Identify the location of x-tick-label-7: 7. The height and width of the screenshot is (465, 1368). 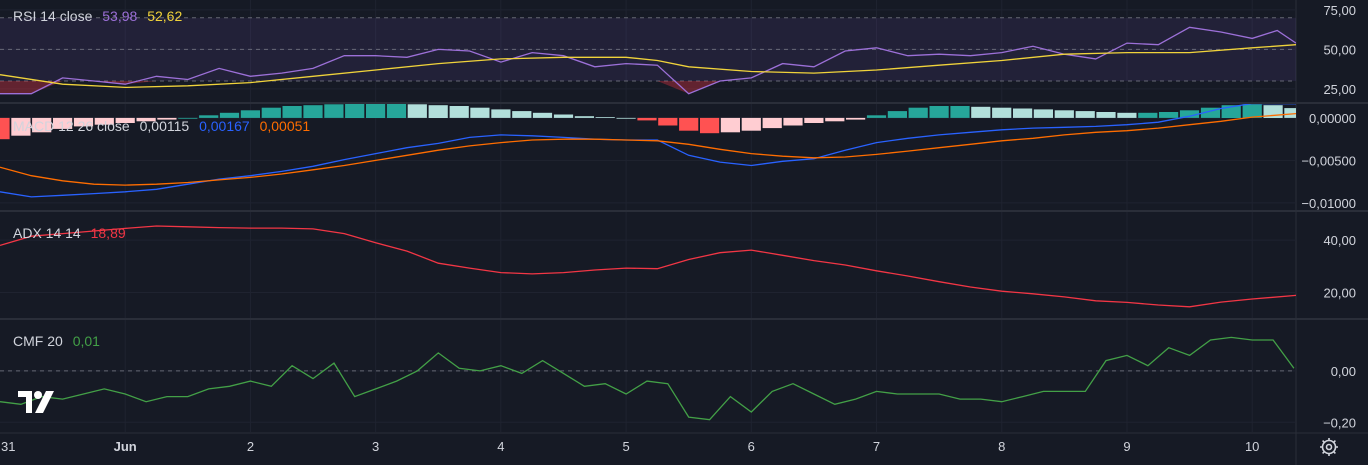
(876, 446).